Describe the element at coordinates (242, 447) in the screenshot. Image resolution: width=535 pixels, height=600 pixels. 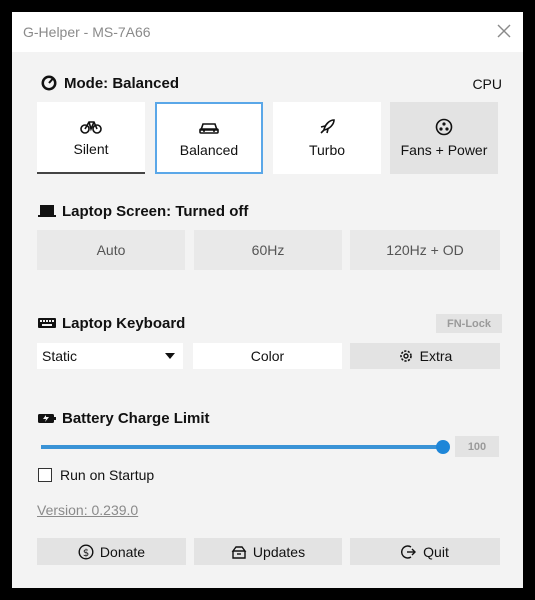
I see `battery-limit-slider-fill` at that location.